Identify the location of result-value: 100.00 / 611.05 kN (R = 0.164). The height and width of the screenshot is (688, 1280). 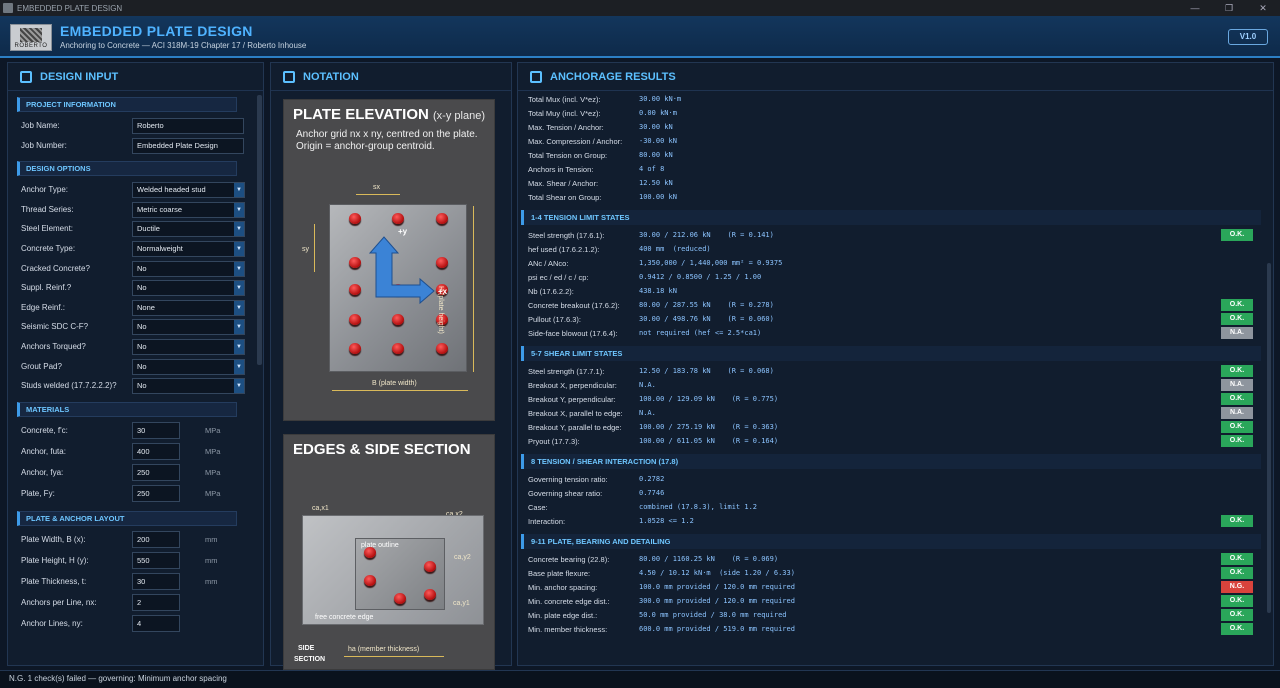
(709, 441).